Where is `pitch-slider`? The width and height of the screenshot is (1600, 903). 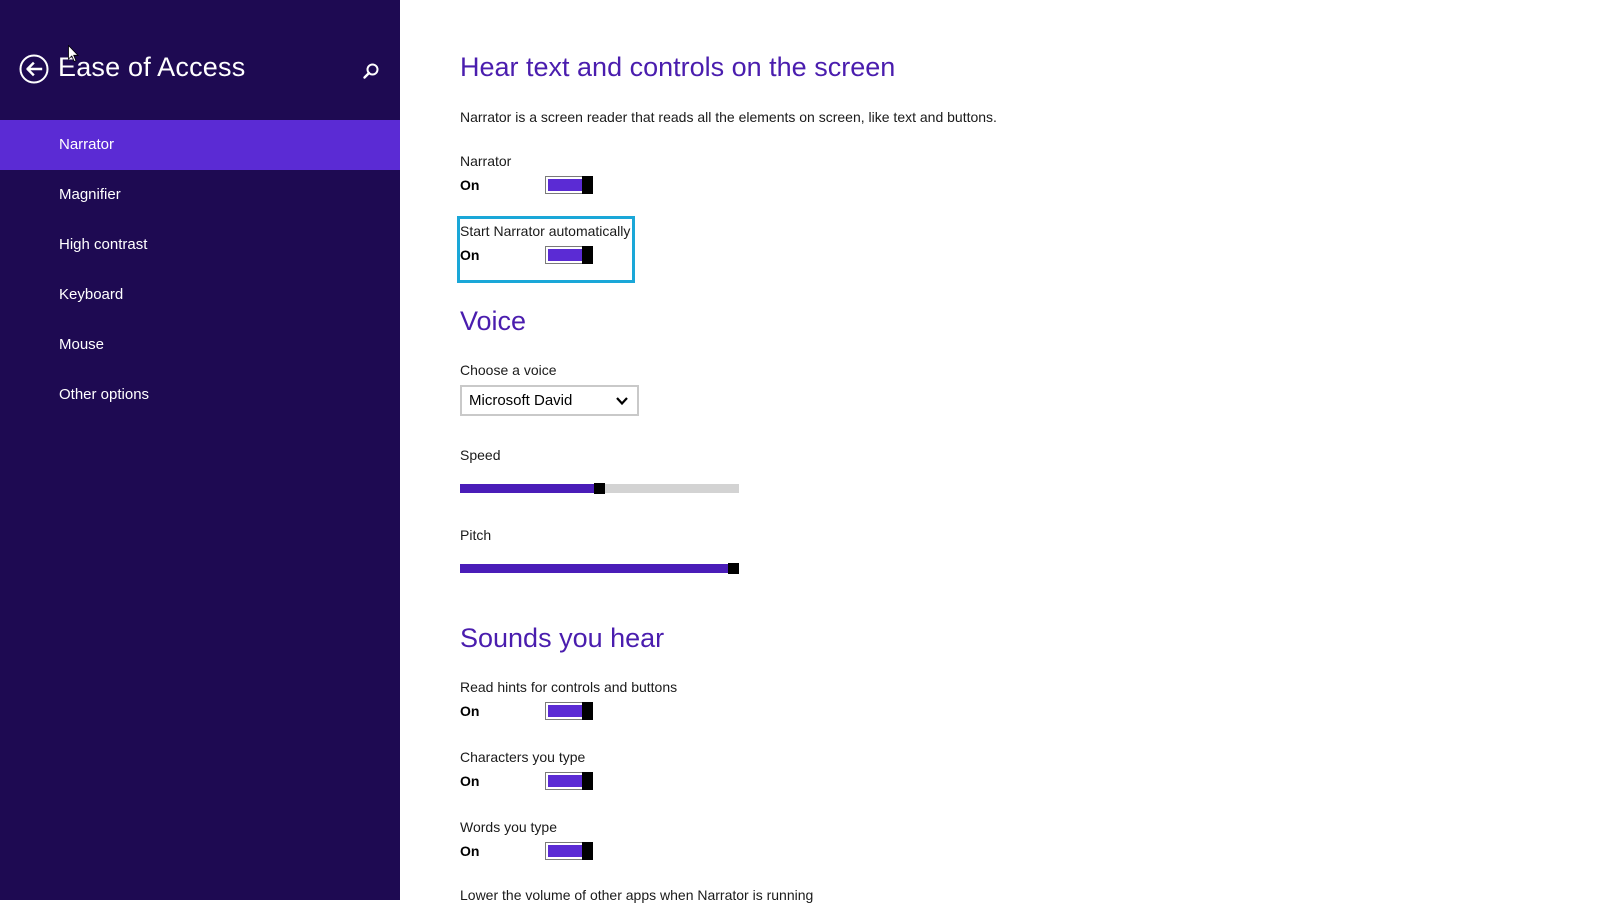 pitch-slider is located at coordinates (599, 568).